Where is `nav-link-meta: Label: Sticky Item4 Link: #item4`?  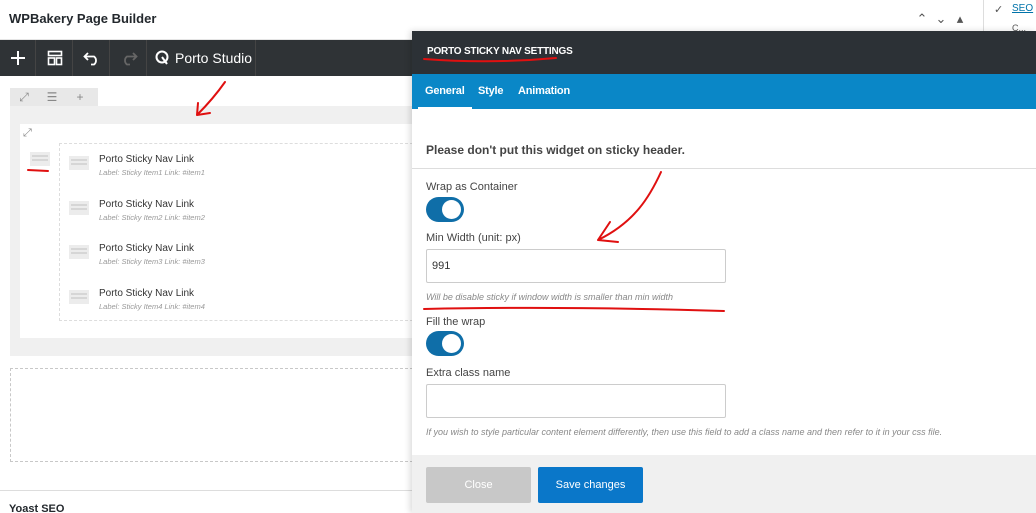 nav-link-meta: Label: Sticky Item4 Link: #item4 is located at coordinates (152, 306).